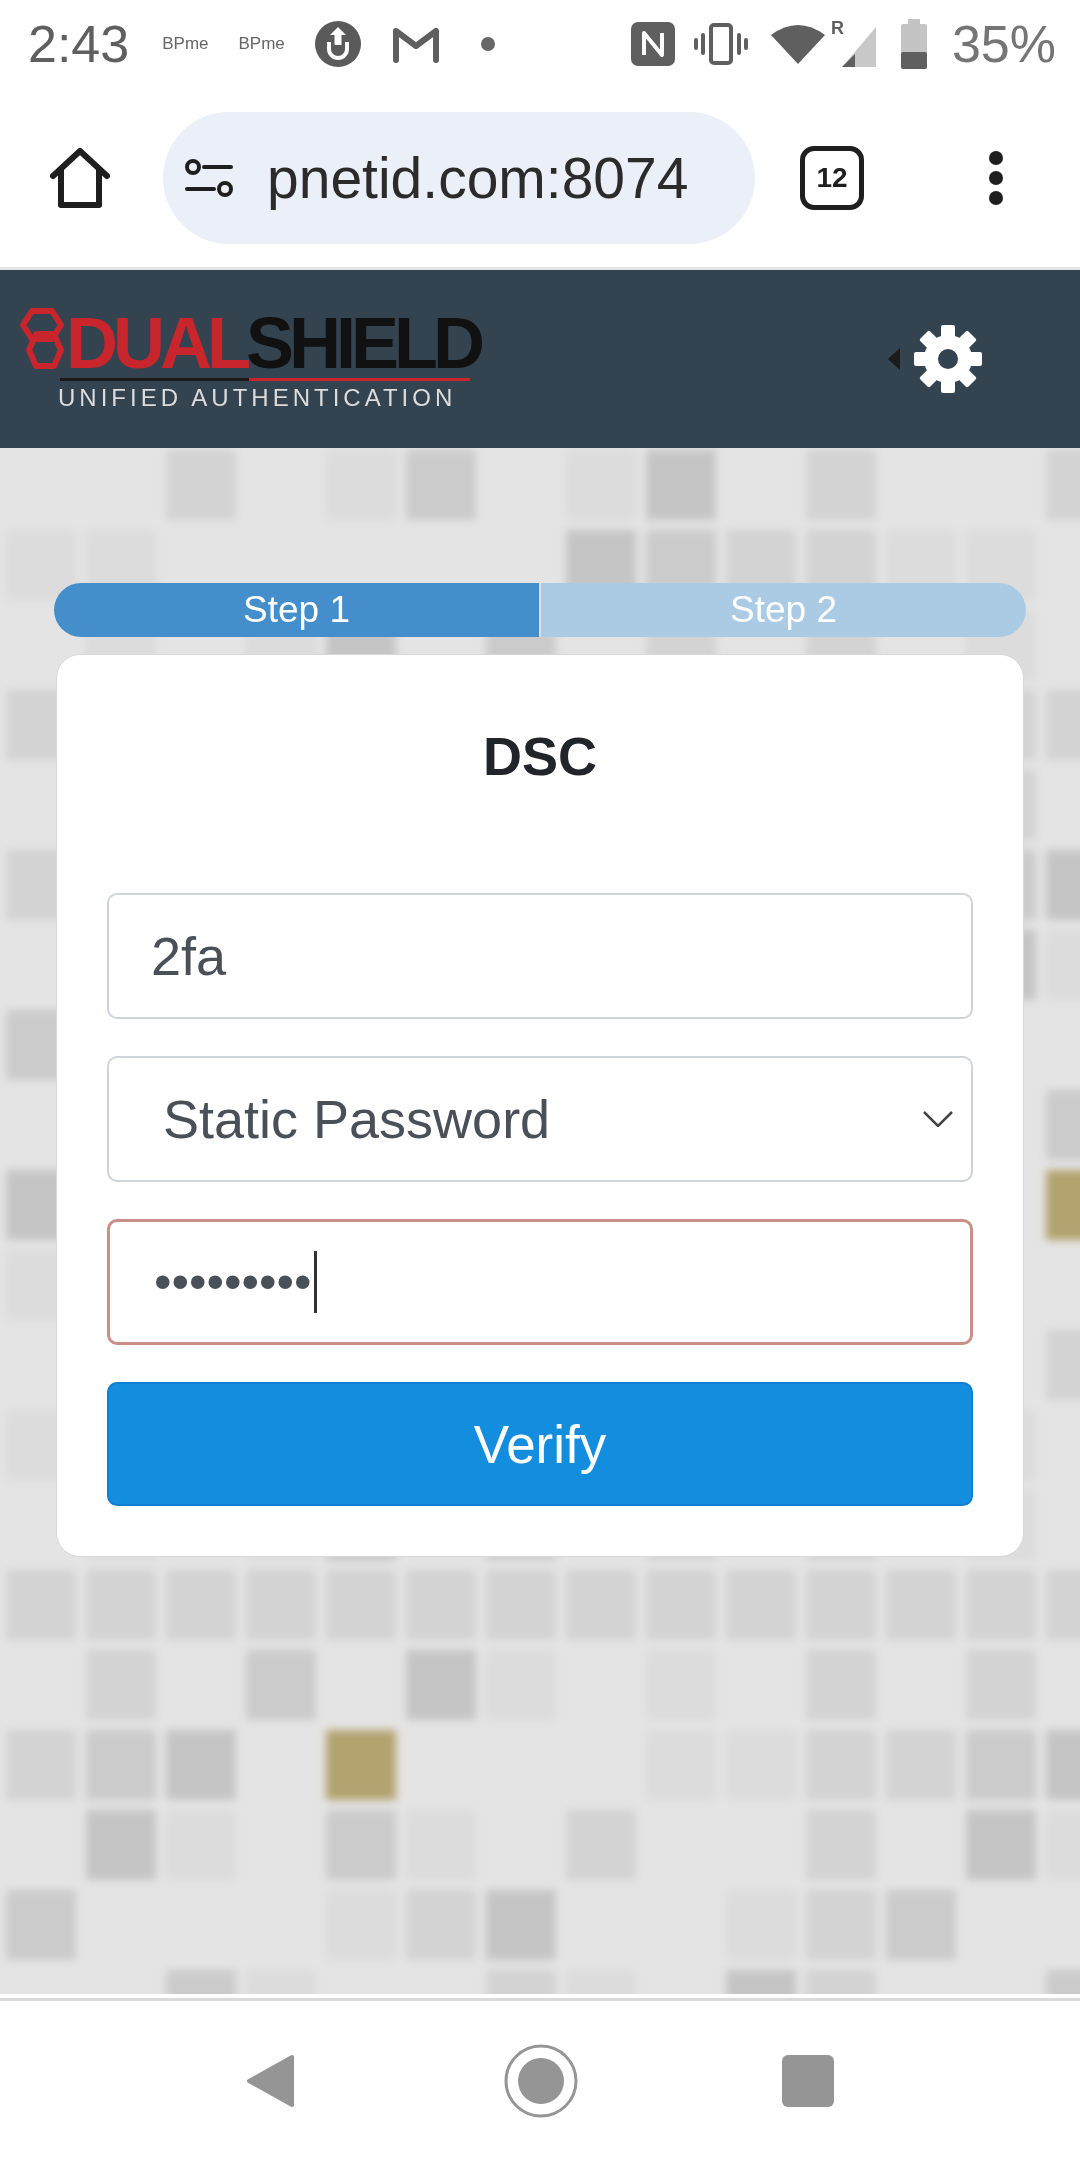 The image size is (1080, 2160). Describe the element at coordinates (720, 44) in the screenshot. I see `vibrate-icon` at that location.